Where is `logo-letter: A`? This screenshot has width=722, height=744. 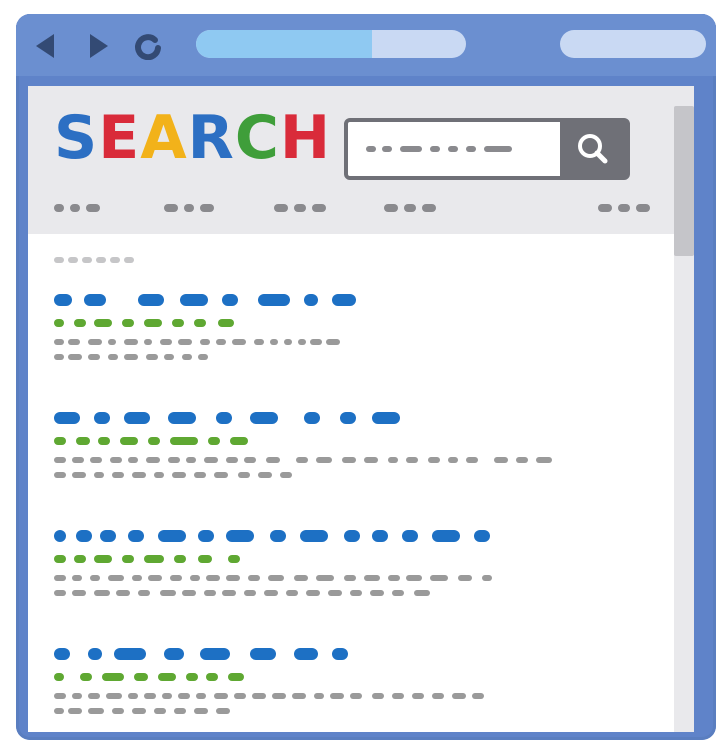 logo-letter: A is located at coordinates (164, 138).